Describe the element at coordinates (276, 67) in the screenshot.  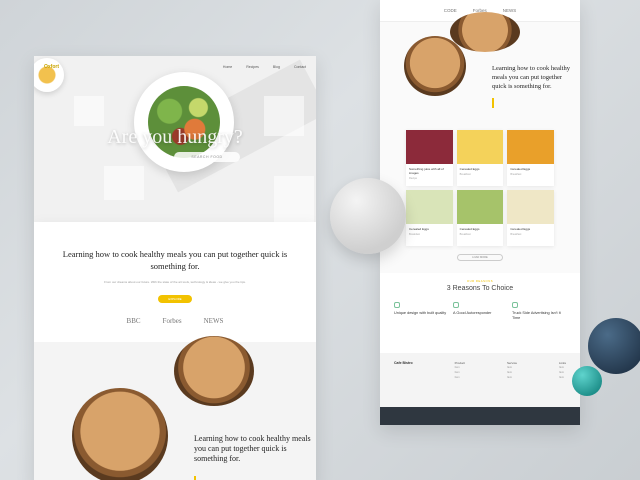
I see `nav-item-blog: Blog` at that location.